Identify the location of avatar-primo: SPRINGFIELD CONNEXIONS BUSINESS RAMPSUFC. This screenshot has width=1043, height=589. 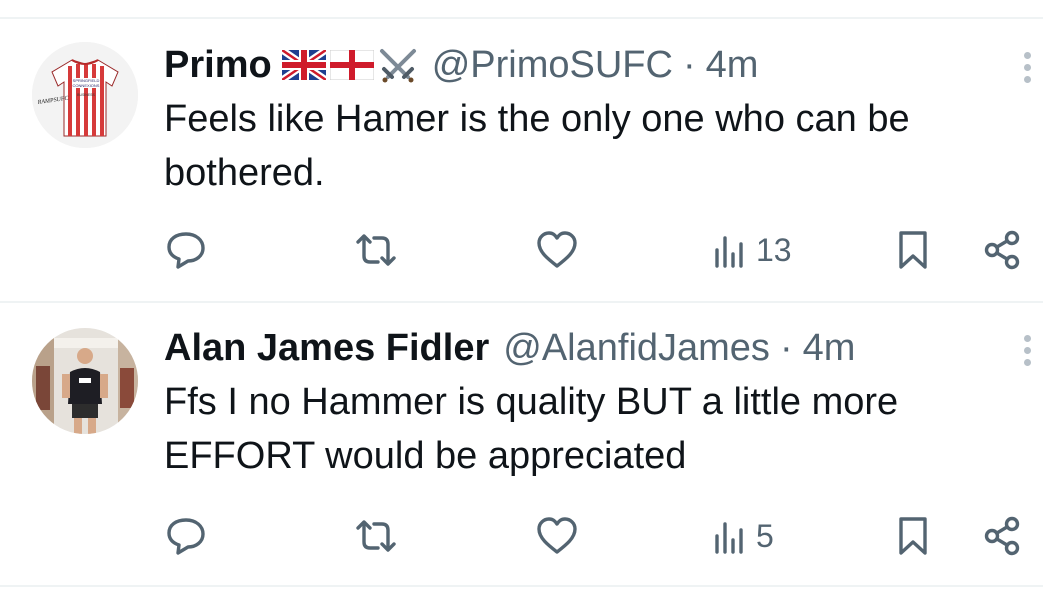
(85, 95).